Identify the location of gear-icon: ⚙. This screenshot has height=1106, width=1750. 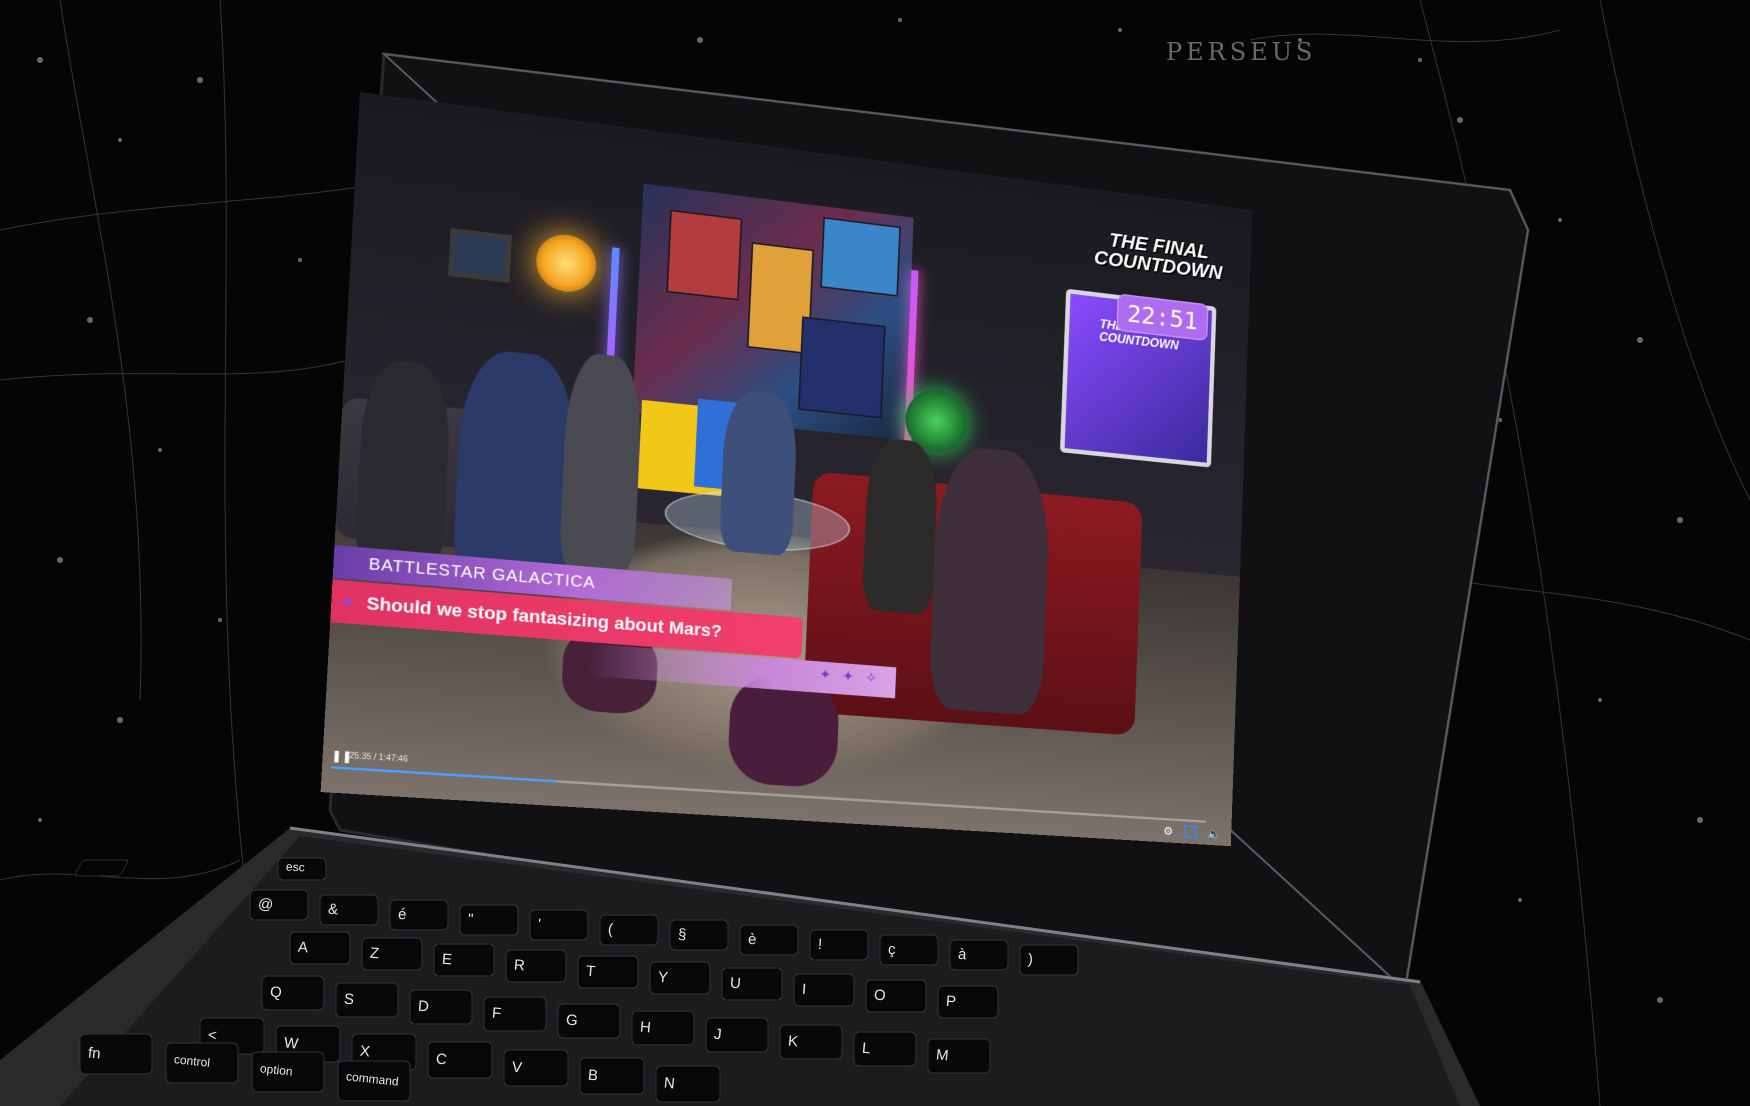
(1168, 831).